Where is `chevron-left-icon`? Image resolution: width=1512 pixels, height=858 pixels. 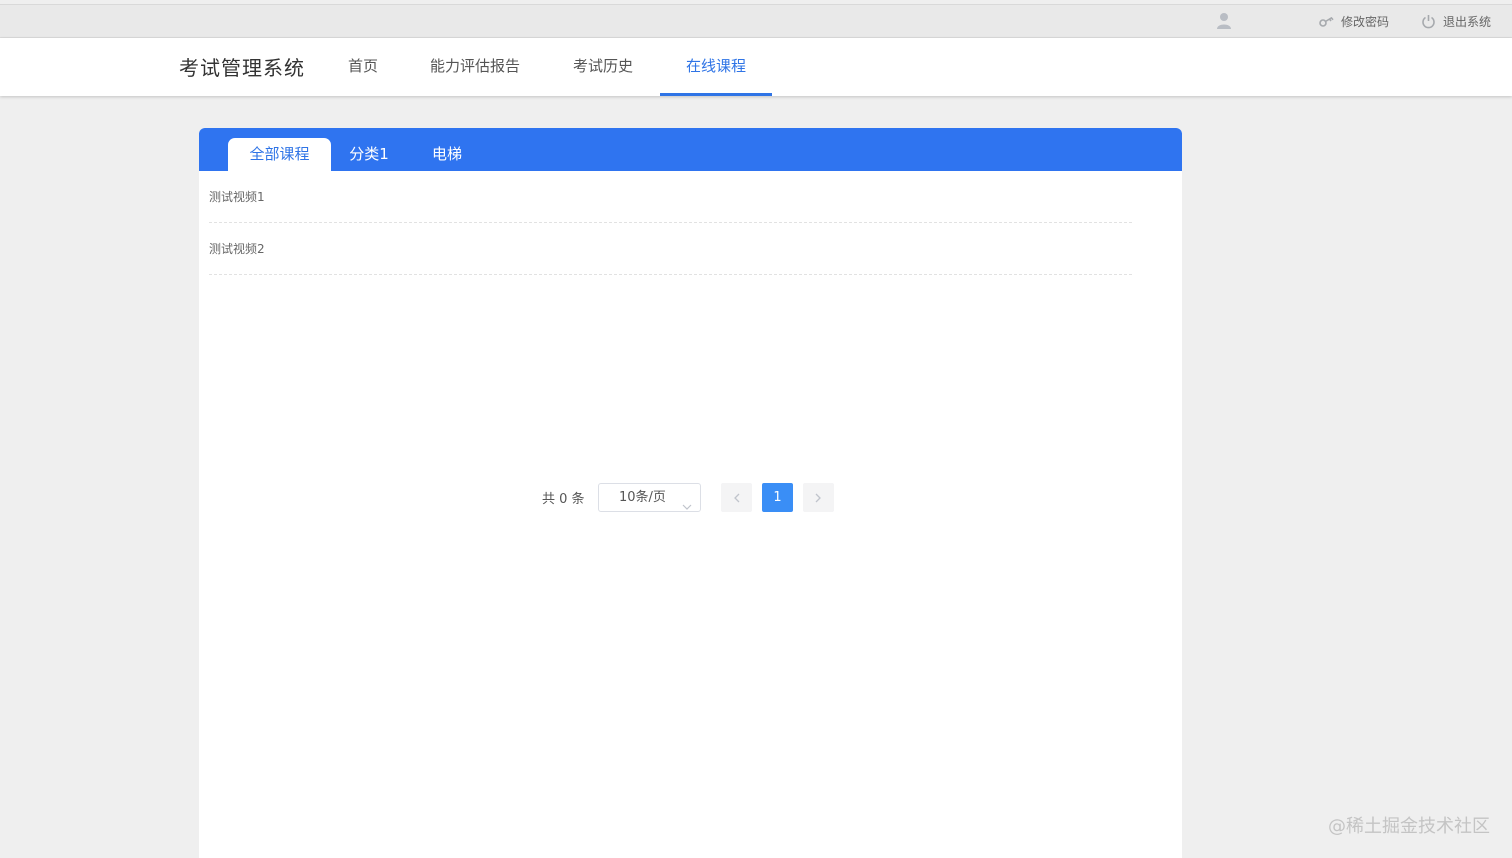
chevron-left-icon is located at coordinates (736, 497).